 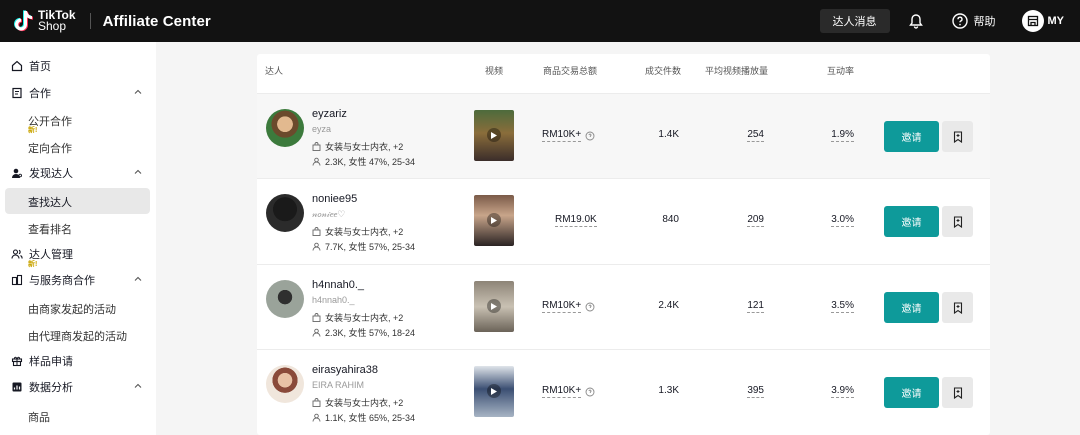 I want to click on avg-views-text: 209, so click(x=755, y=220).